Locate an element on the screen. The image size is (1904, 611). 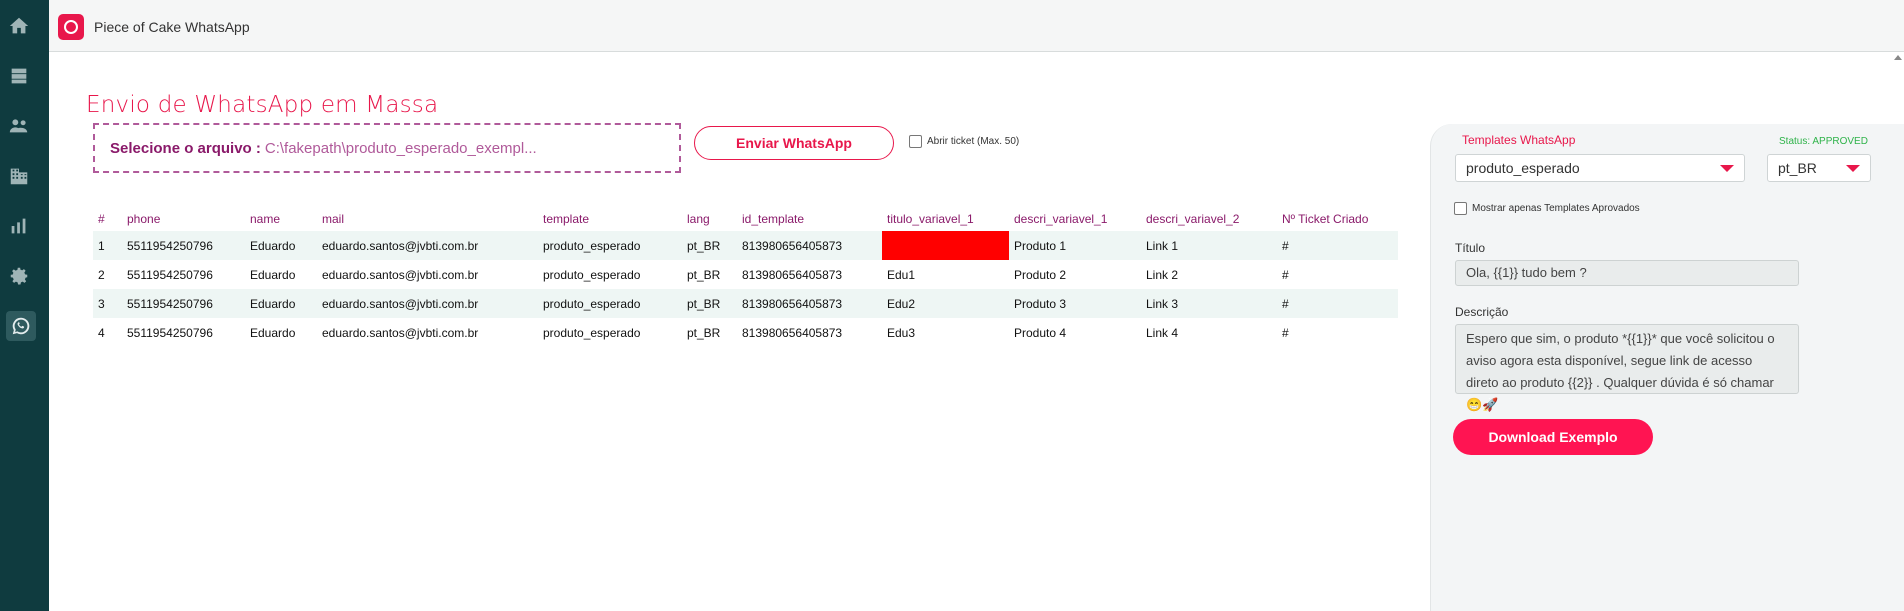
table-cell: 2 is located at coordinates (101, 274).